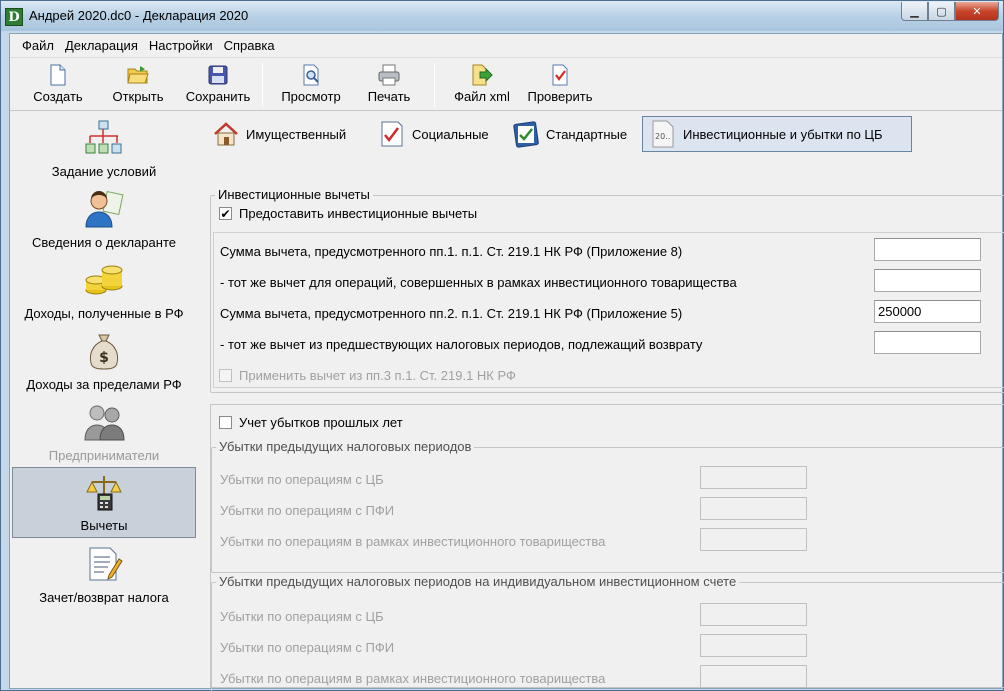  What do you see at coordinates (927, 249) in the screenshot?
I see `deduction-pp1-field` at bounding box center [927, 249].